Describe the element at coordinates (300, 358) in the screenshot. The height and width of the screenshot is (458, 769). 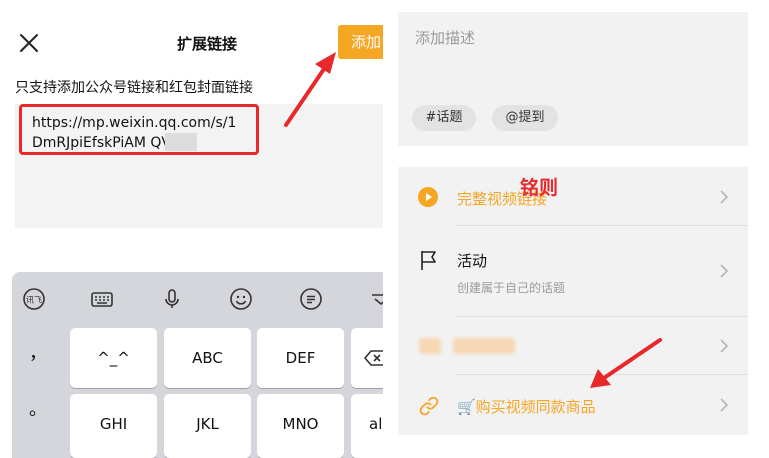
I see `key-def: DEF` at that location.